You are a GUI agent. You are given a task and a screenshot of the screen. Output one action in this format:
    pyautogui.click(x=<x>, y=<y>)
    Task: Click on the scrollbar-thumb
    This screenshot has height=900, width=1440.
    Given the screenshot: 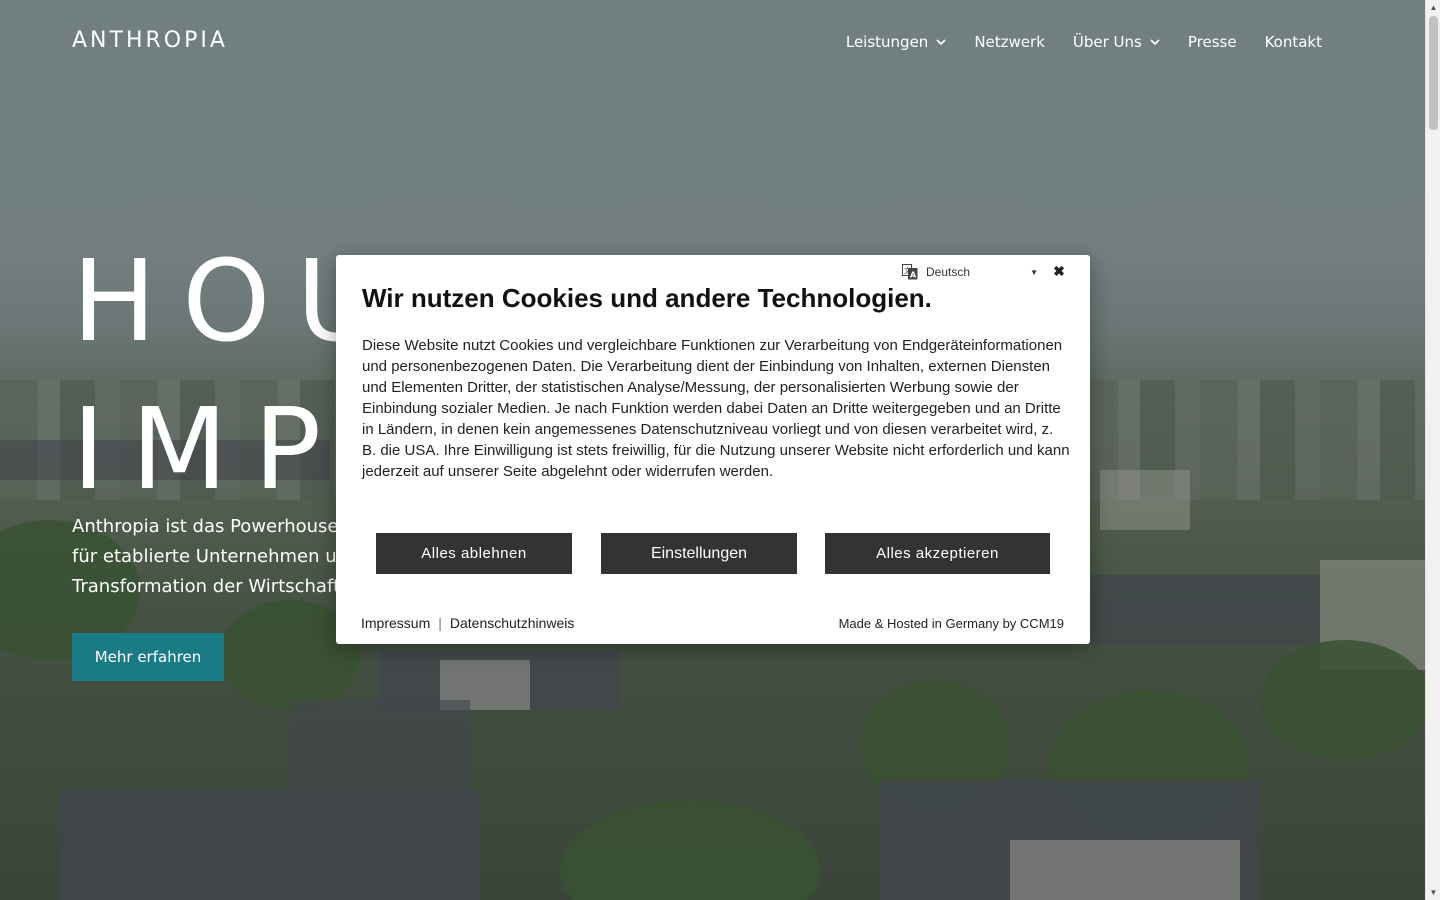 What is the action you would take?
    pyautogui.click(x=1433, y=73)
    